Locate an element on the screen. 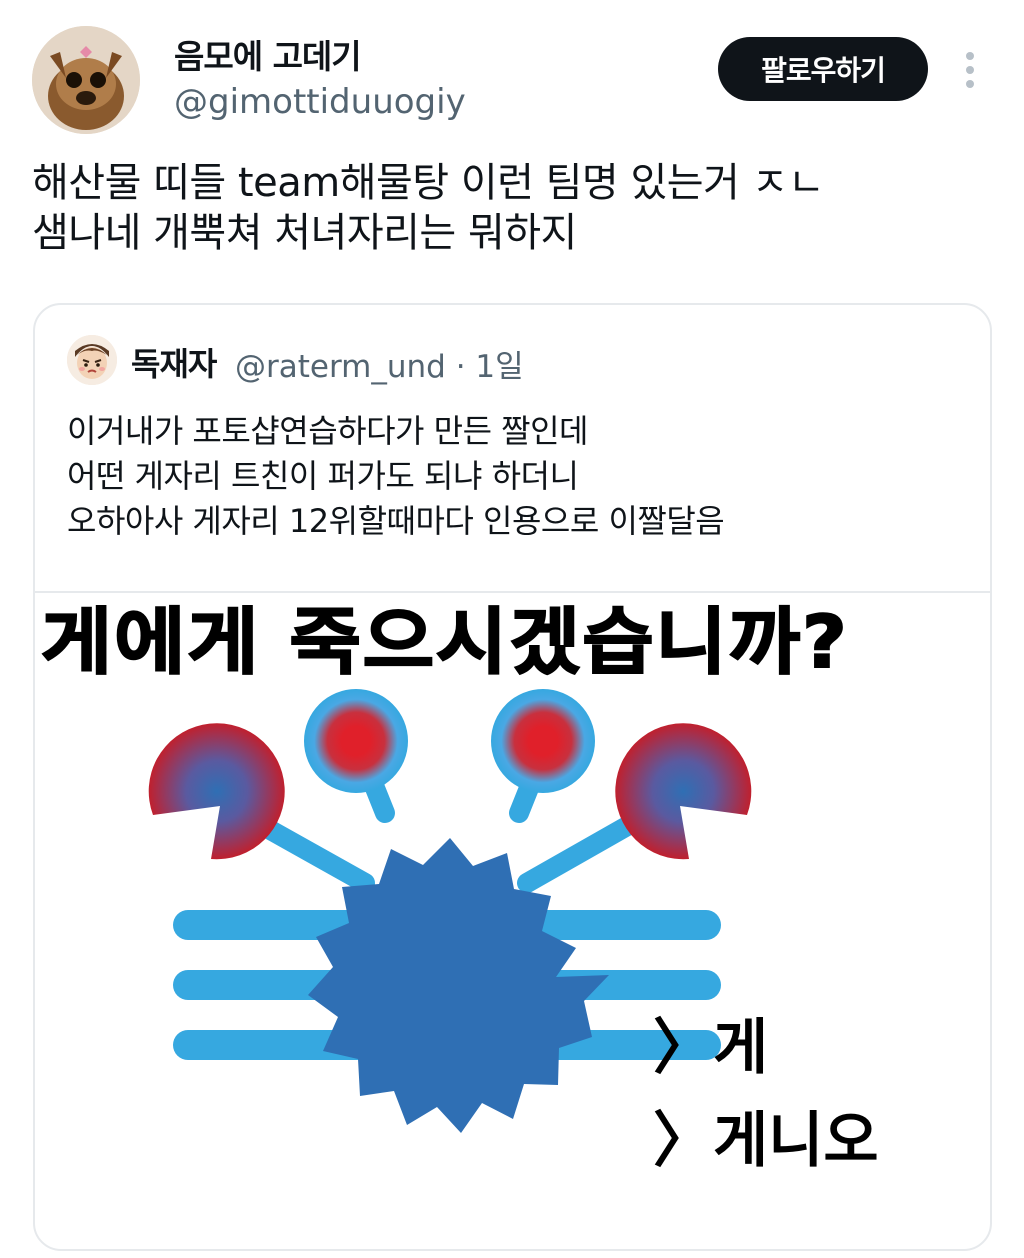  more-vertical-icon is located at coordinates (970, 70).